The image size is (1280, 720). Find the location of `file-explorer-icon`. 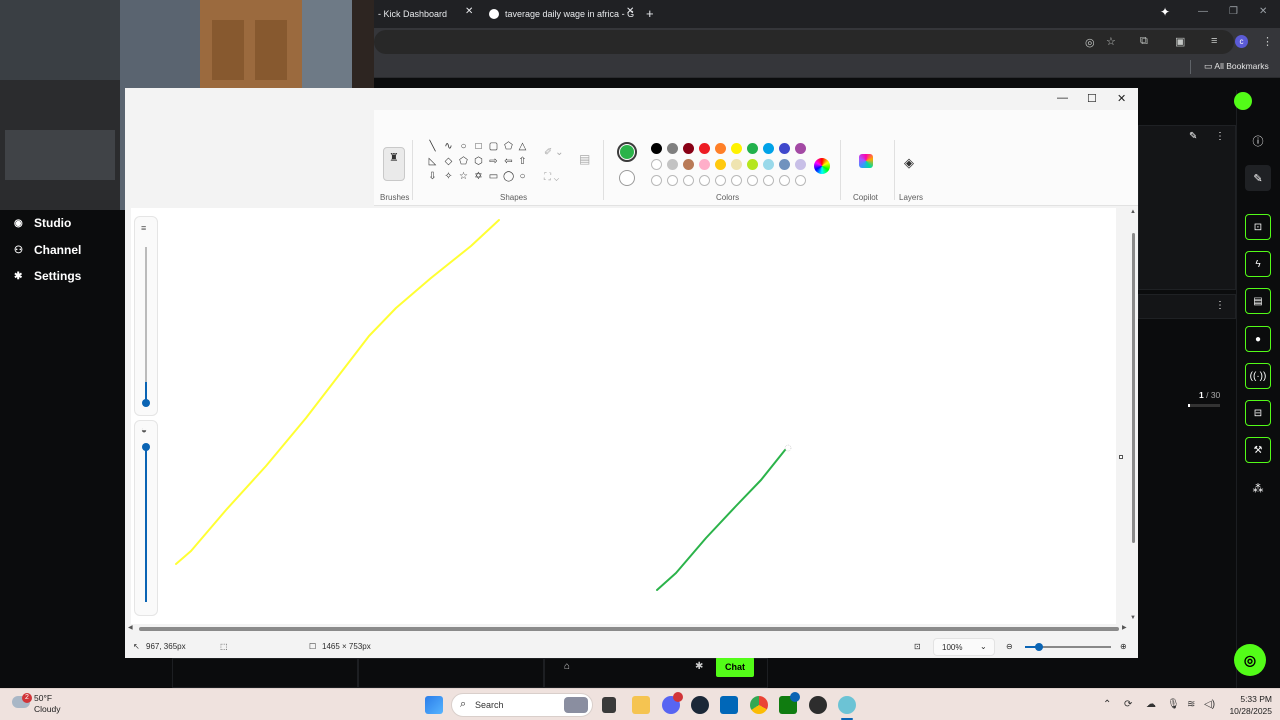

file-explorer-icon is located at coordinates (641, 705).